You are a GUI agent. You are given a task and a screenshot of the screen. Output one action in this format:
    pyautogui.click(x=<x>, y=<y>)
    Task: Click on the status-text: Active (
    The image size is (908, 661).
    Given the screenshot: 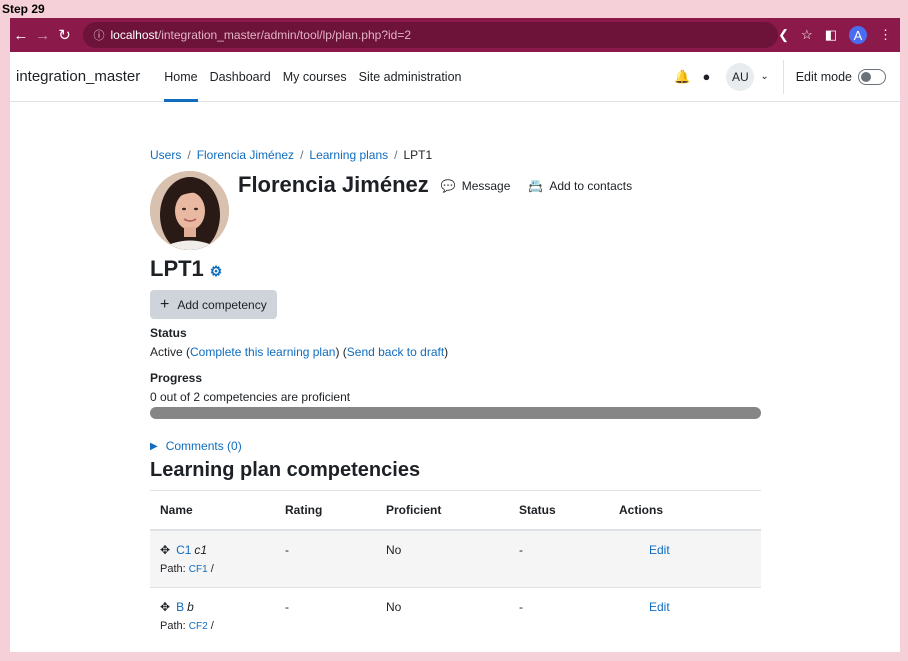 What is the action you would take?
    pyautogui.click(x=170, y=352)
    